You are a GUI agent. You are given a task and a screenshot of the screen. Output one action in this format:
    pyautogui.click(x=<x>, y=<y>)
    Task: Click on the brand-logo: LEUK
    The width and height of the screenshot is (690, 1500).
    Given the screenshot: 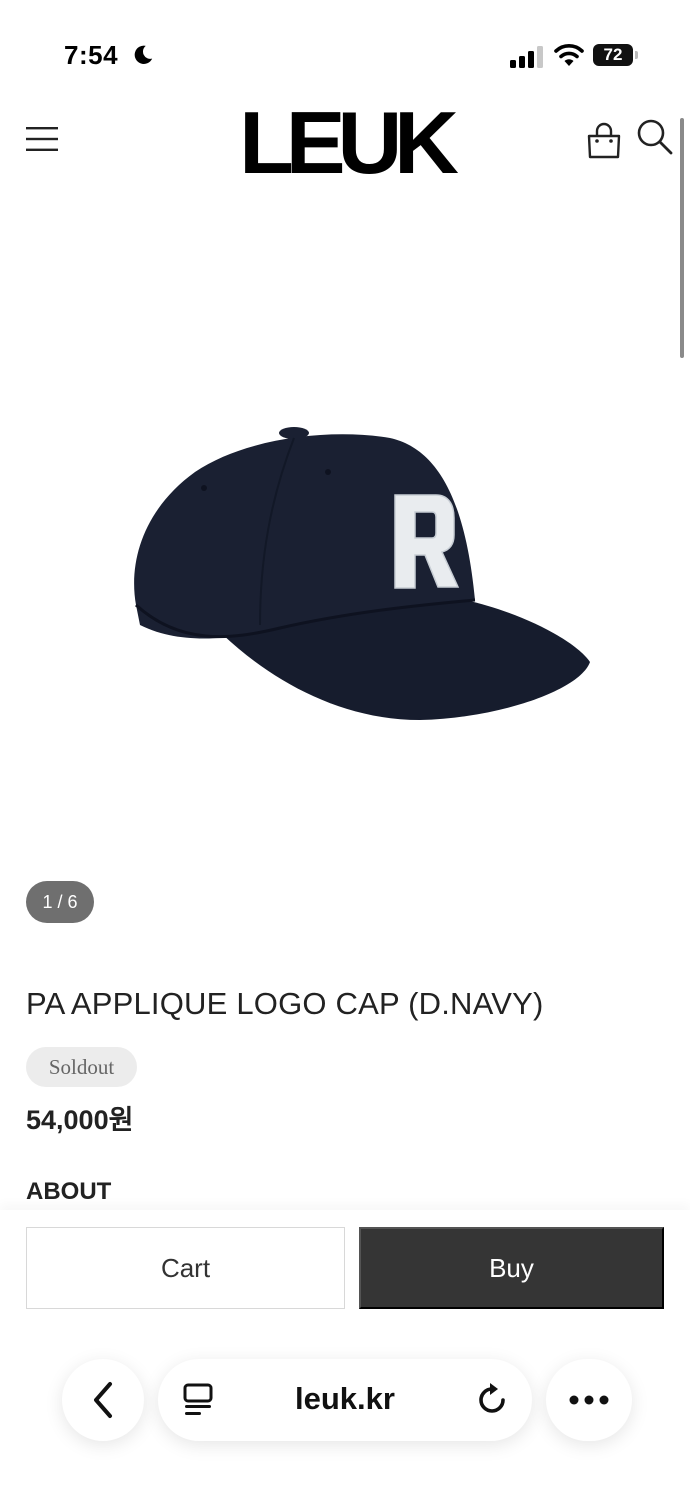 What is the action you would take?
    pyautogui.click(x=348, y=143)
    